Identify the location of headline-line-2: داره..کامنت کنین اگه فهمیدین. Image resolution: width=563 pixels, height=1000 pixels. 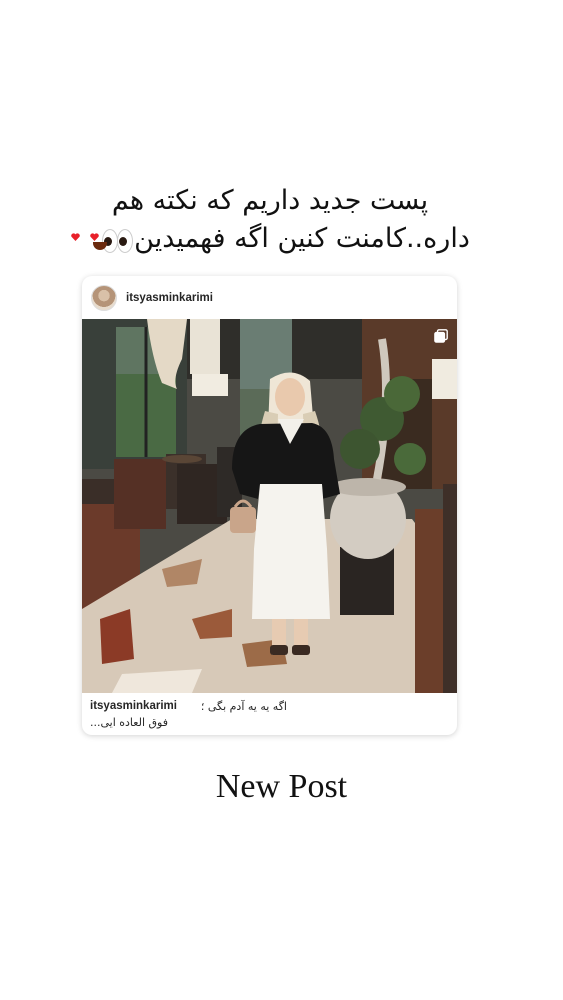
(270, 239).